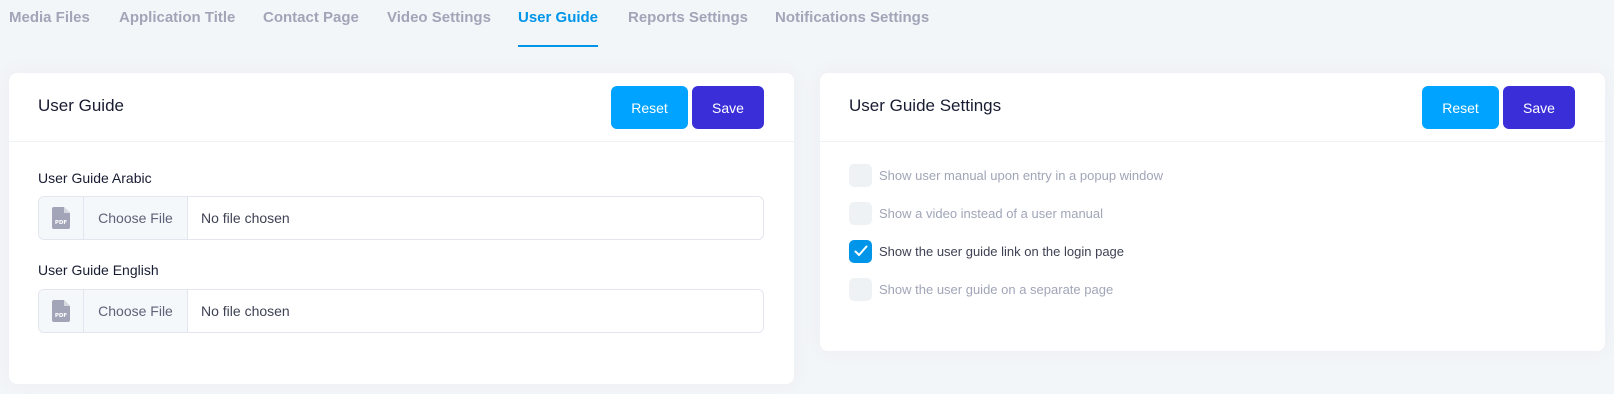 Image resolution: width=1614 pixels, height=394 pixels. I want to click on option-video-instead: Show a video instead of a user manual, so click(976, 213).